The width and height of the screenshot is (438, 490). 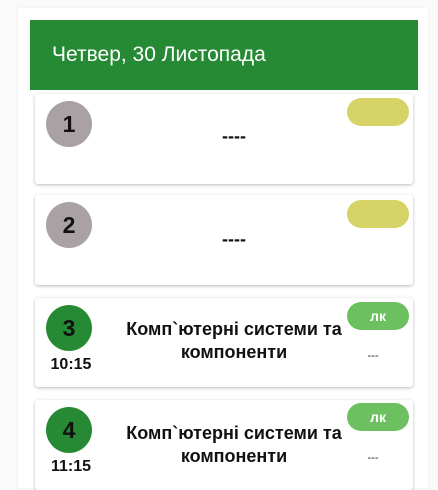 What do you see at coordinates (69, 225) in the screenshot?
I see `lesson-number-badge: 2` at bounding box center [69, 225].